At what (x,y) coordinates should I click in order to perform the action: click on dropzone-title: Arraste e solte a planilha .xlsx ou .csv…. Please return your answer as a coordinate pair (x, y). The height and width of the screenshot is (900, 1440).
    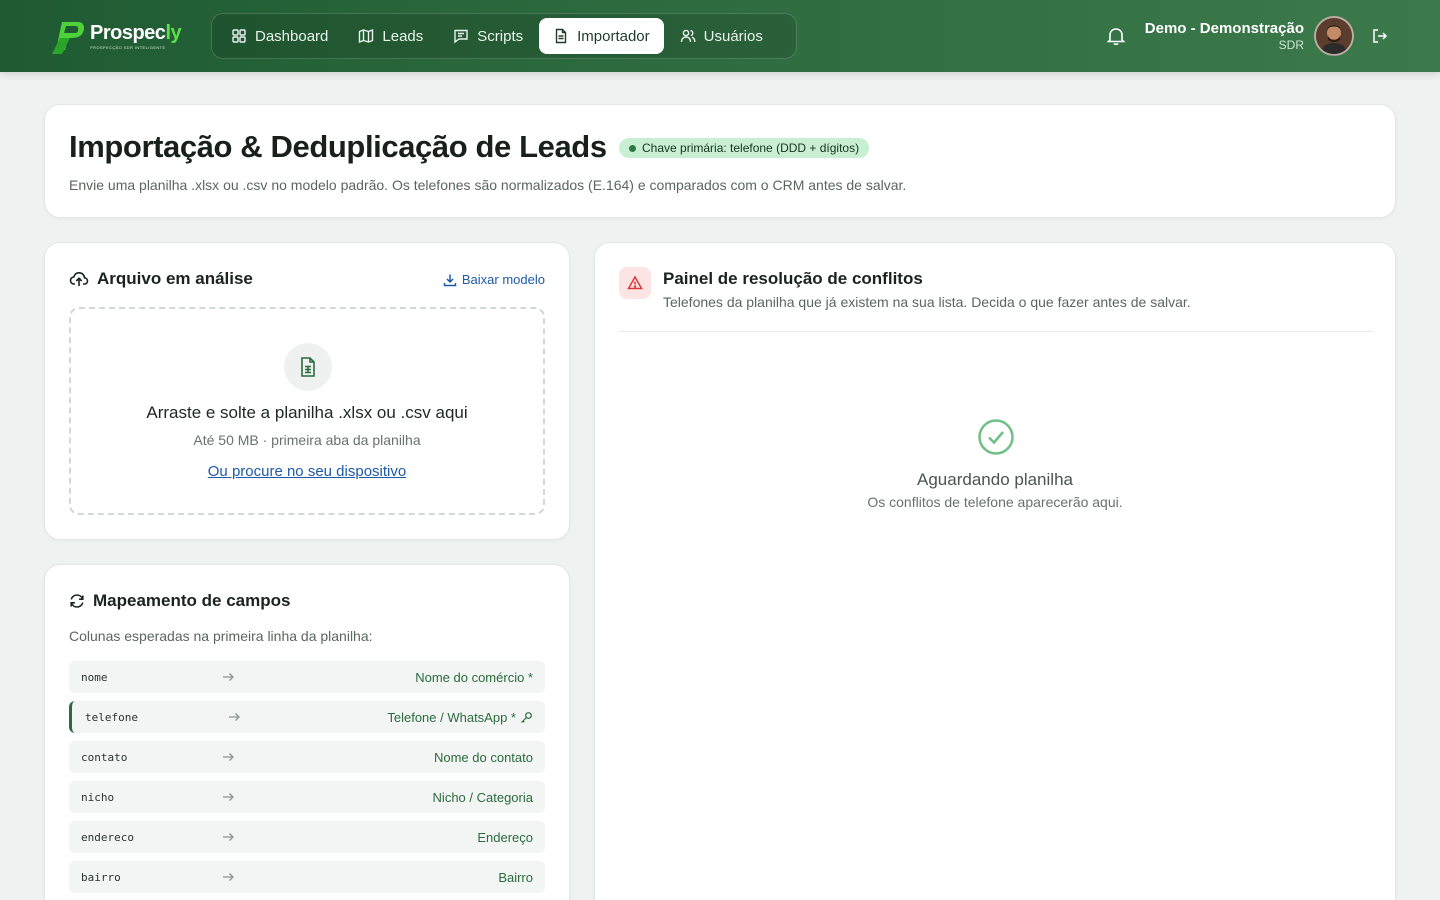
    Looking at the image, I should click on (307, 412).